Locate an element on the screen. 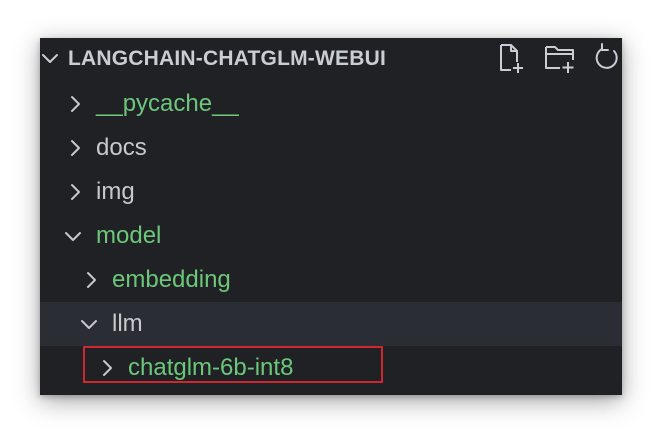  tree-item-label: docs is located at coordinates (121, 147).